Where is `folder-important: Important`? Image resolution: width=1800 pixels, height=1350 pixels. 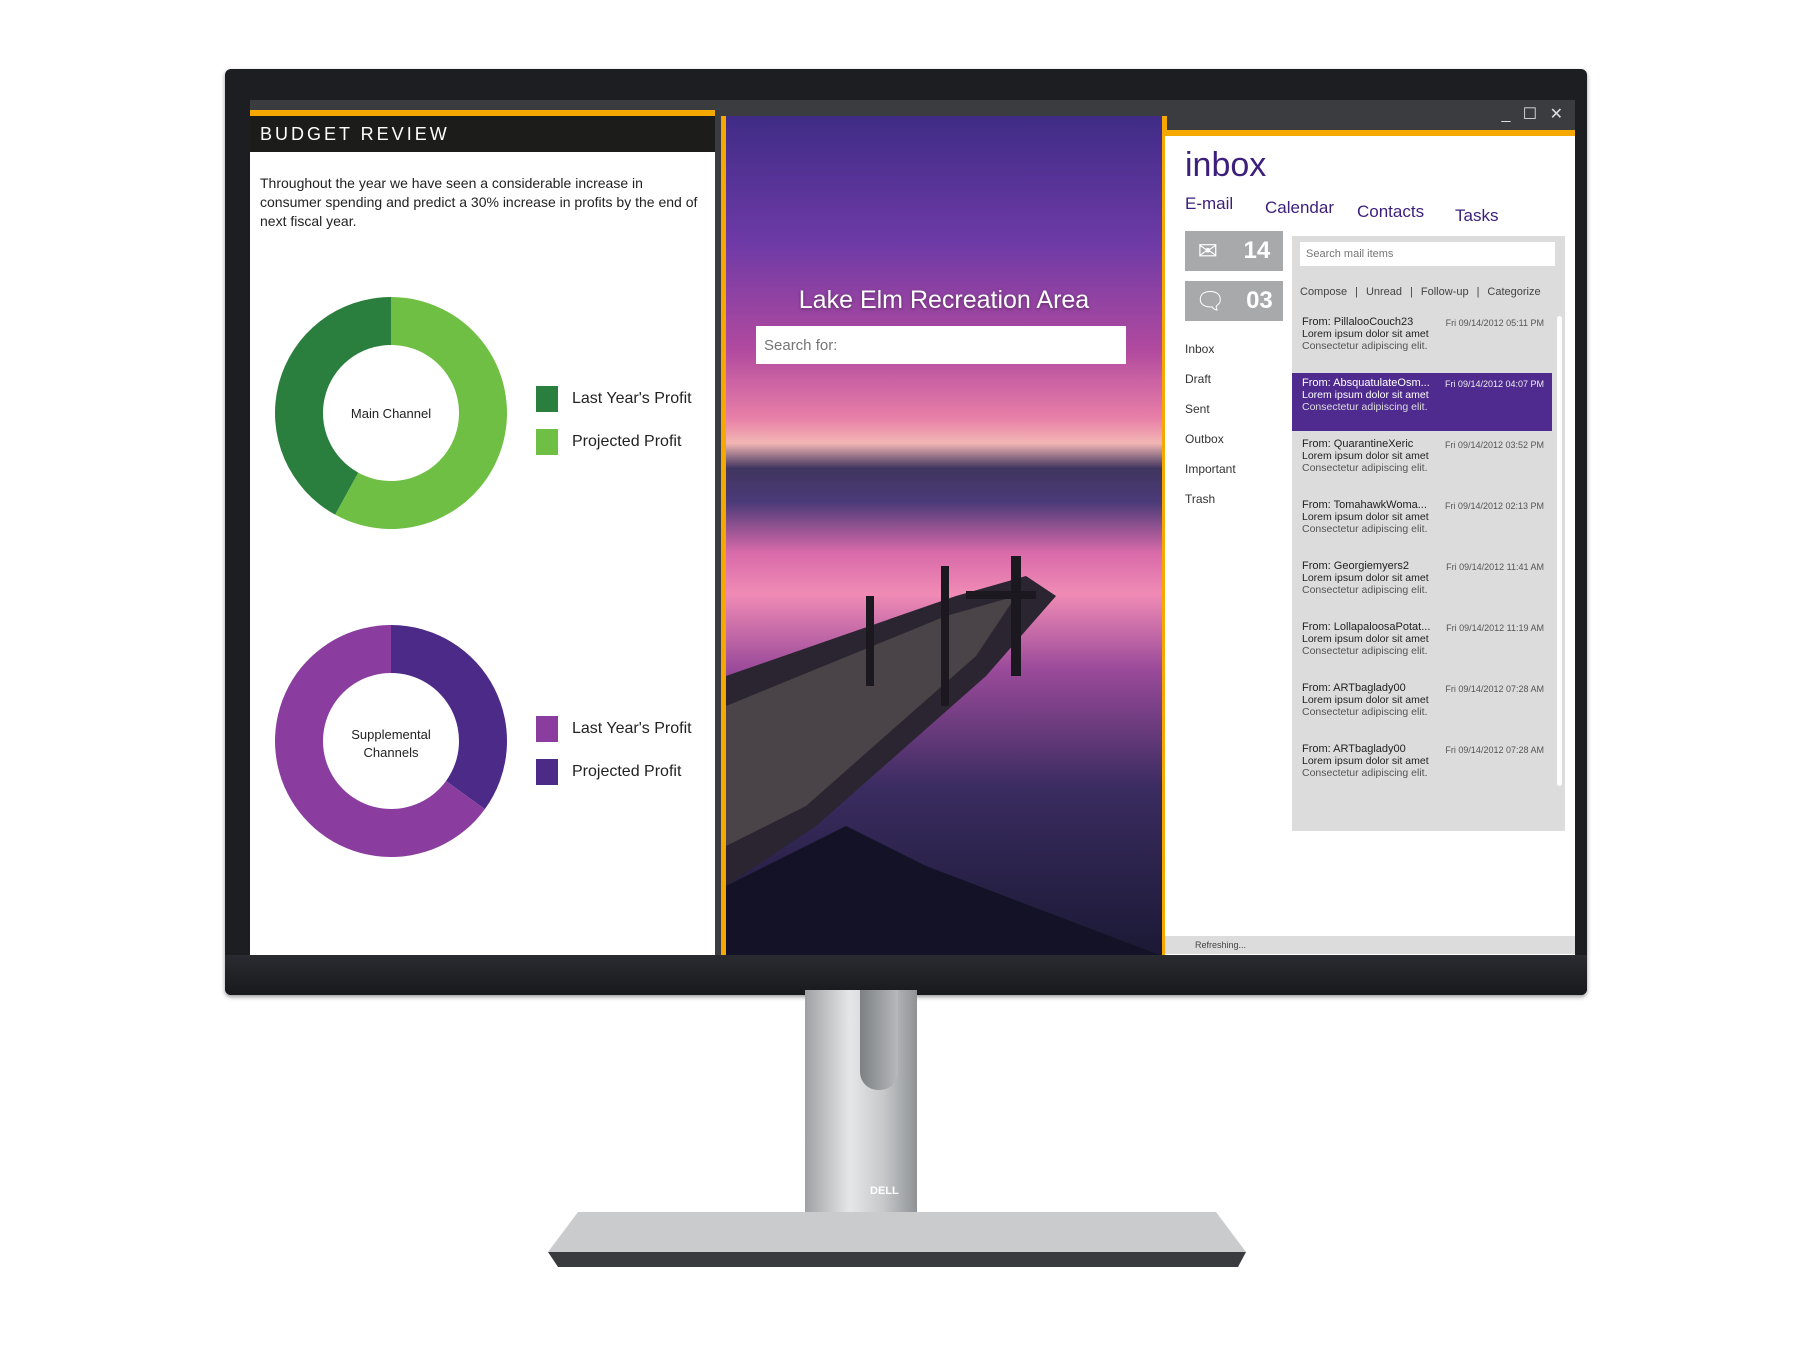
folder-important: Important is located at coordinates (1210, 469).